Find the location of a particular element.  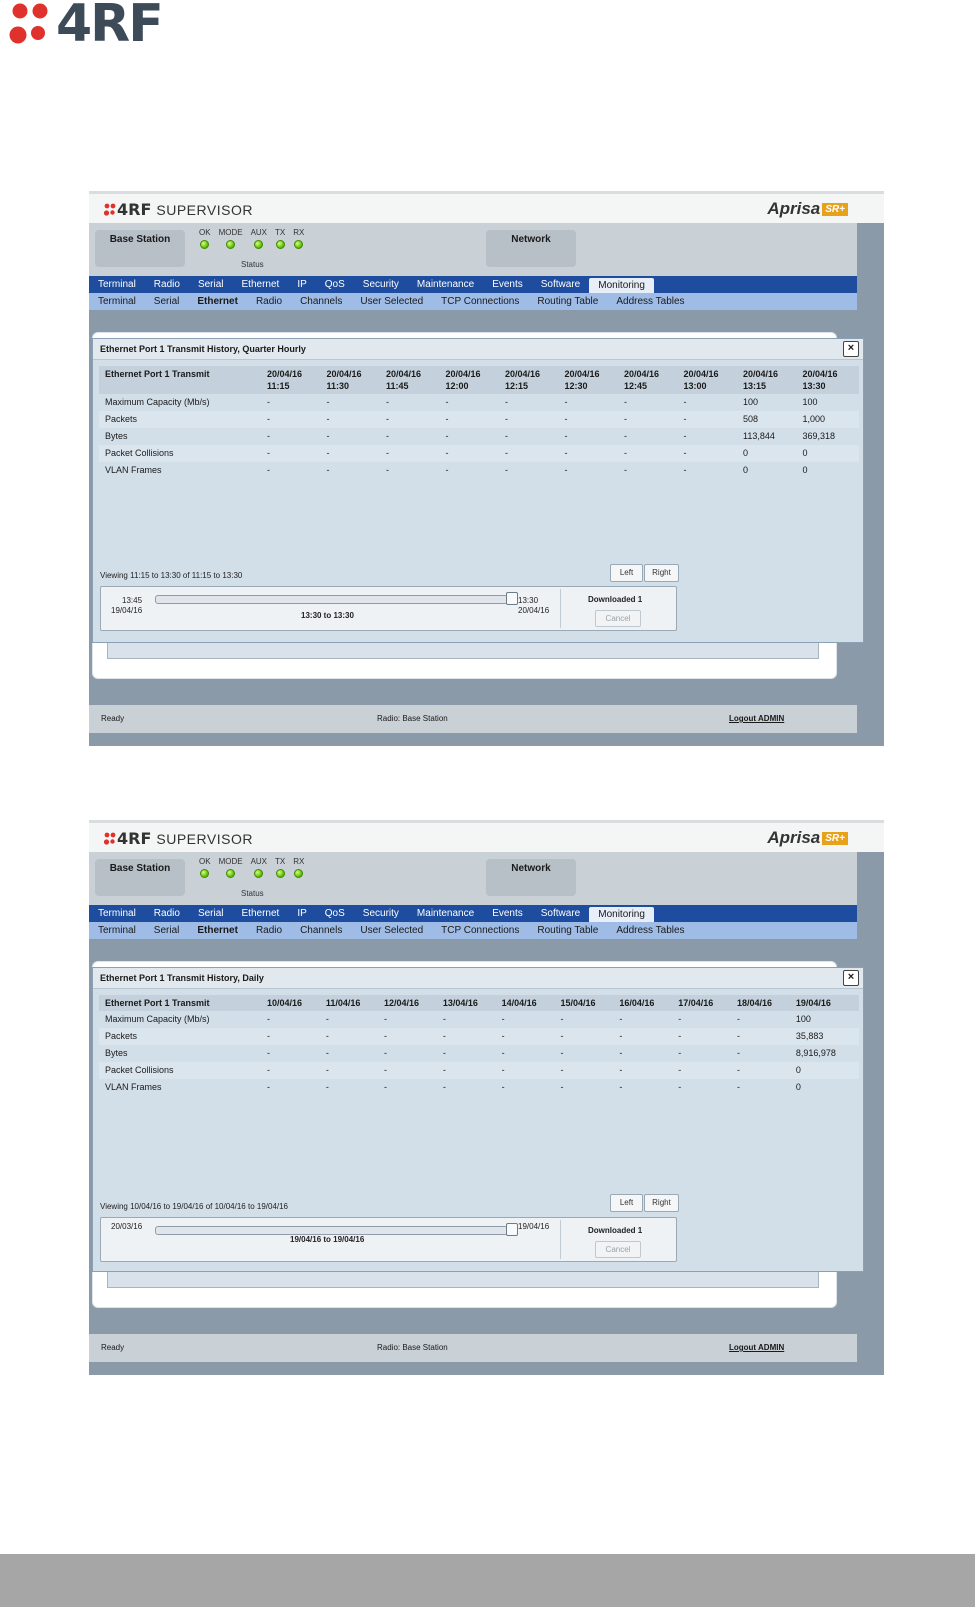

column-date: 20/04/16 is located at coordinates (463, 374).